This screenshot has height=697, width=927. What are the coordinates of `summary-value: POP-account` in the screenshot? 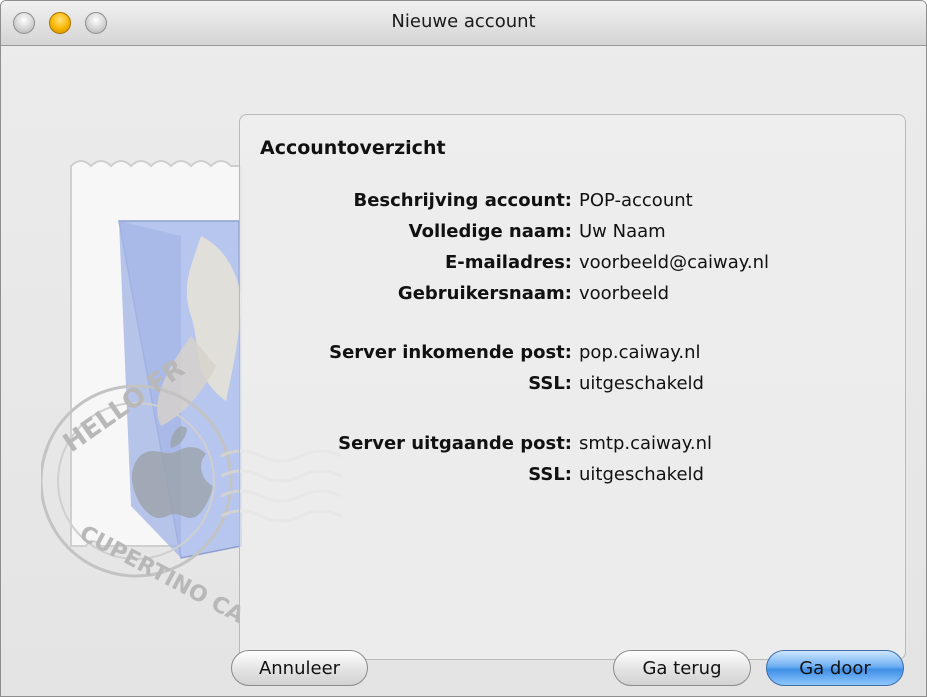 It's located at (636, 200).